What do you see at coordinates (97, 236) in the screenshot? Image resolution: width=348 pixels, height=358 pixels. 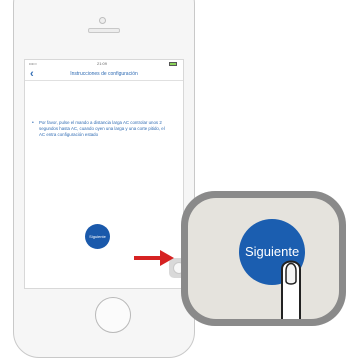 I see `next-button: Siguiente` at bounding box center [97, 236].